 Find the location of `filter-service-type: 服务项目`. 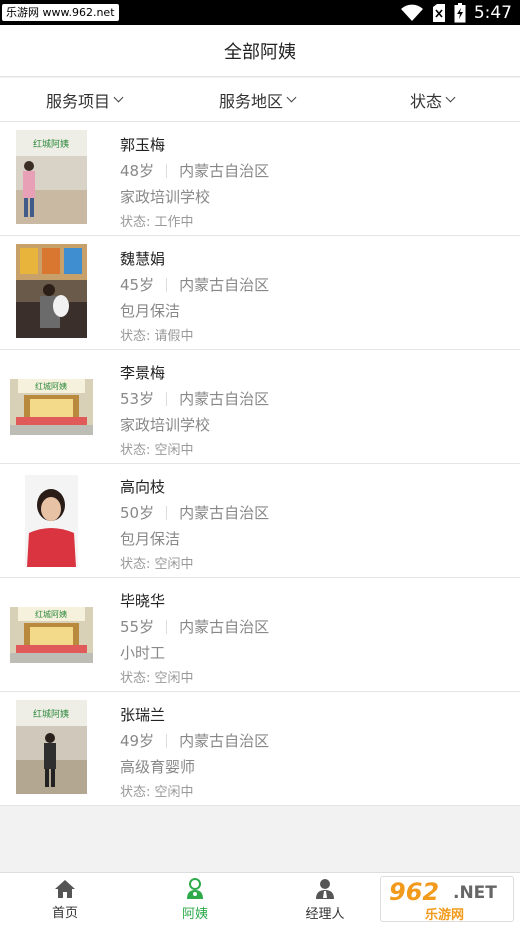

filter-service-type: 服务项目 is located at coordinates (85, 100).